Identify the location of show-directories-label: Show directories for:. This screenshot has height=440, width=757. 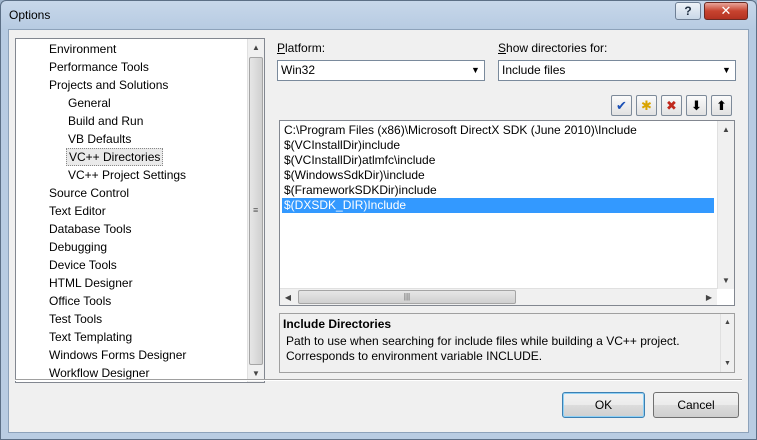
(553, 48).